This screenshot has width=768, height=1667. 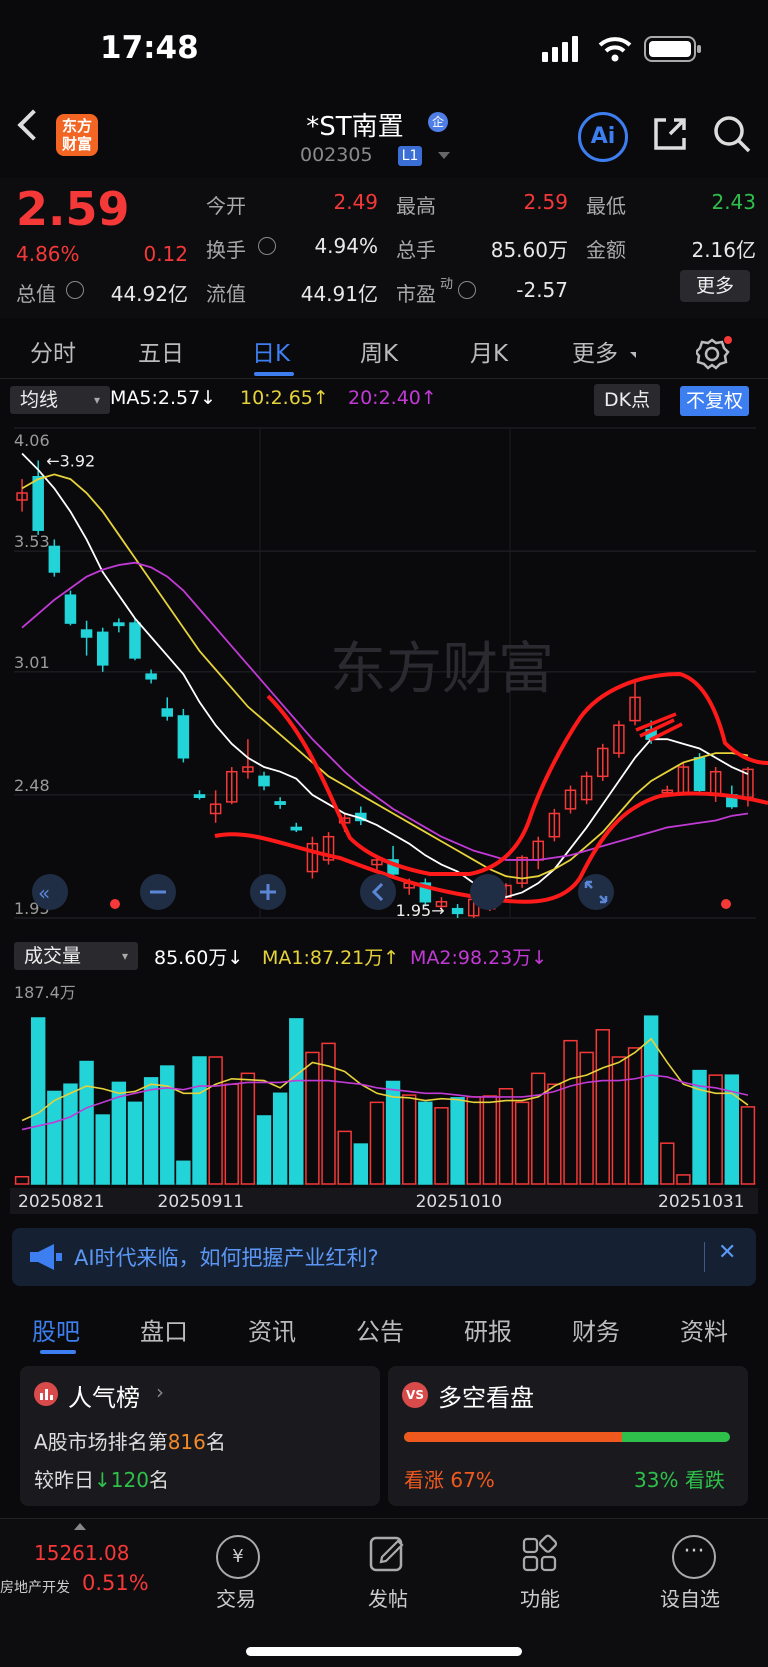 What do you see at coordinates (331, 958) in the screenshot?
I see `volume-ma1: MA1:87.21万↑` at bounding box center [331, 958].